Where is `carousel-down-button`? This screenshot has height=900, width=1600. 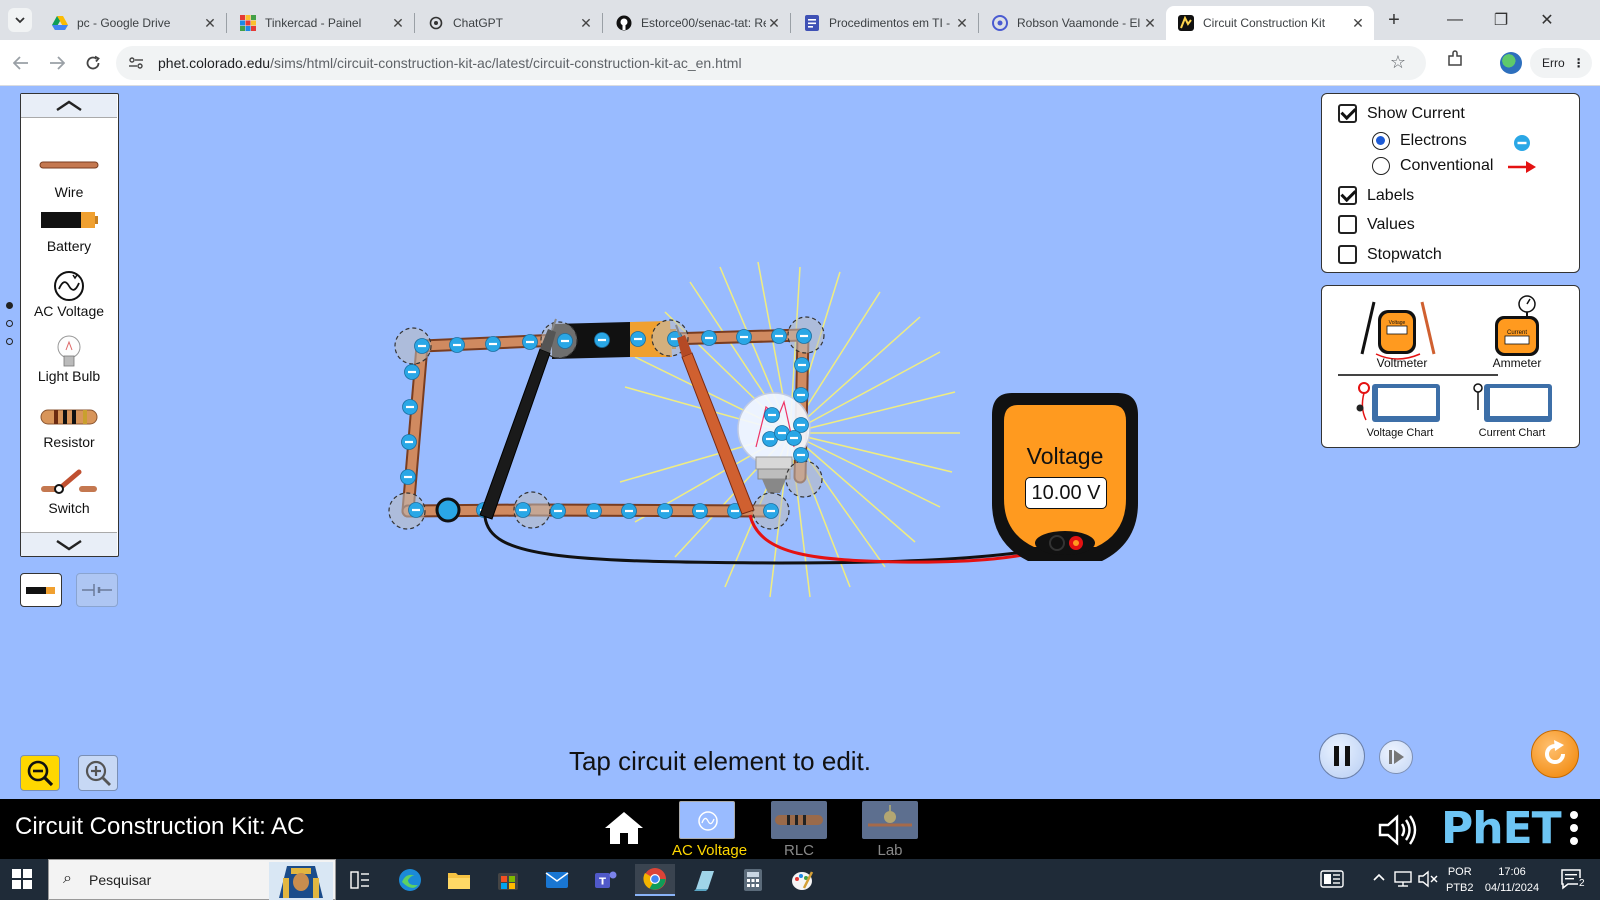
carousel-down-button is located at coordinates (69, 544).